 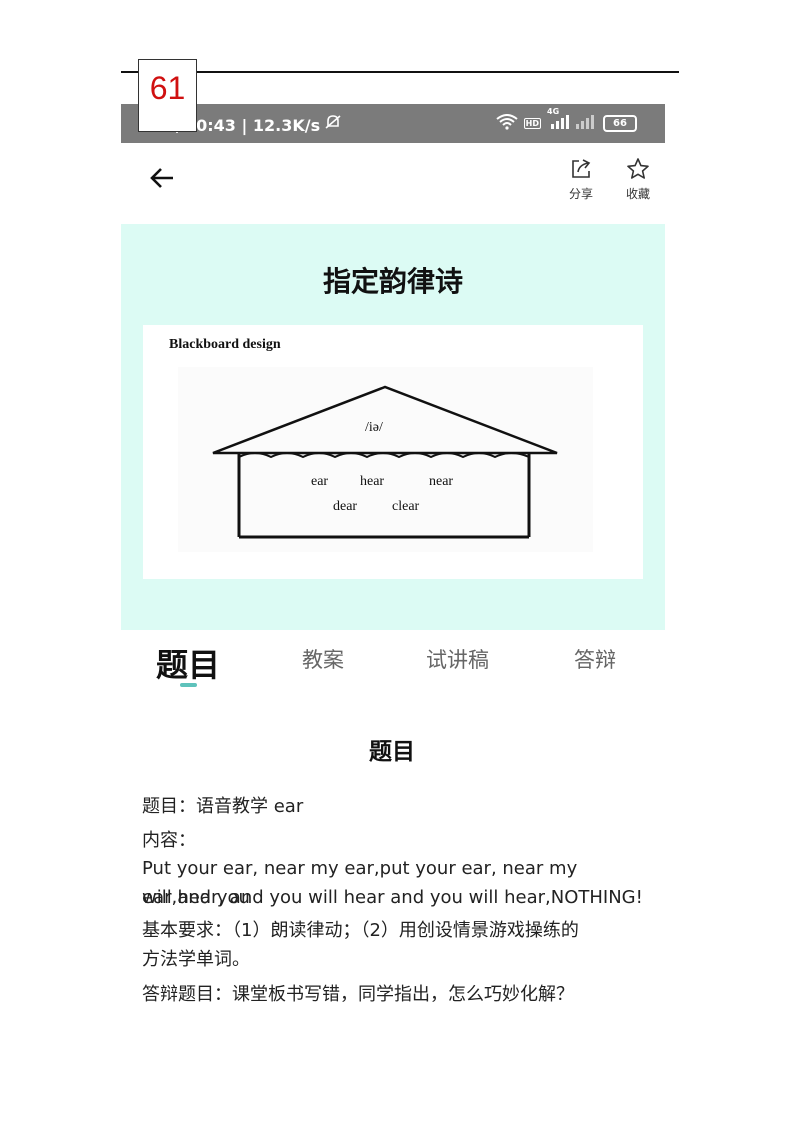 What do you see at coordinates (392, 752) in the screenshot?
I see `section-title: 题目` at bounding box center [392, 752].